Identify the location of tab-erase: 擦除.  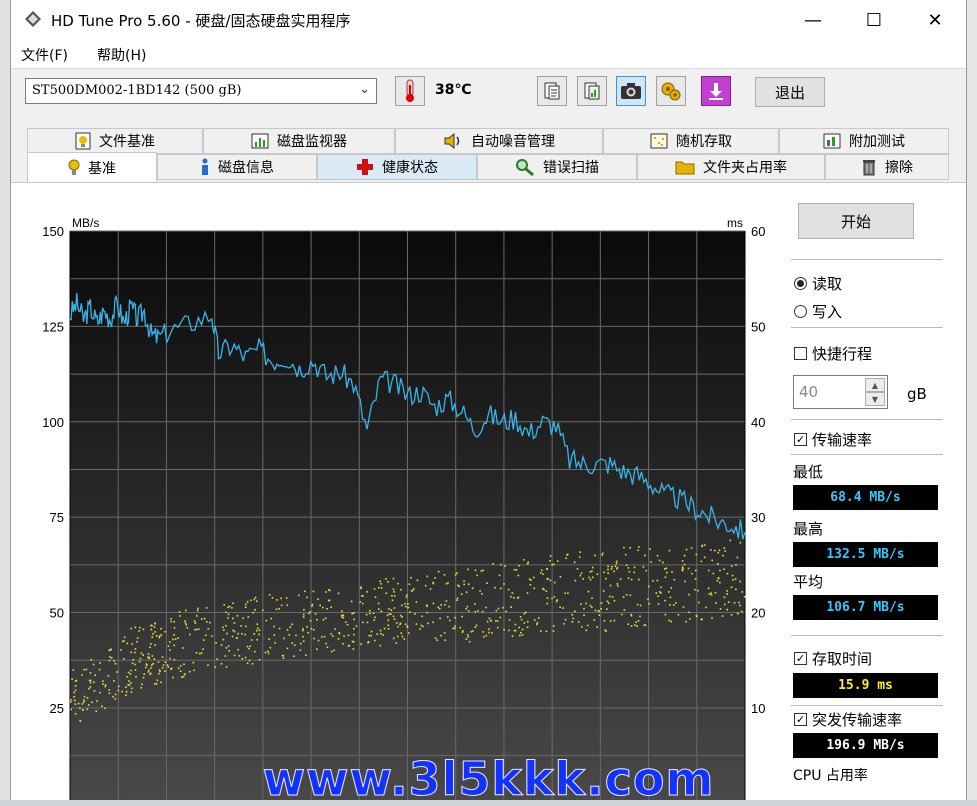
(887, 167).